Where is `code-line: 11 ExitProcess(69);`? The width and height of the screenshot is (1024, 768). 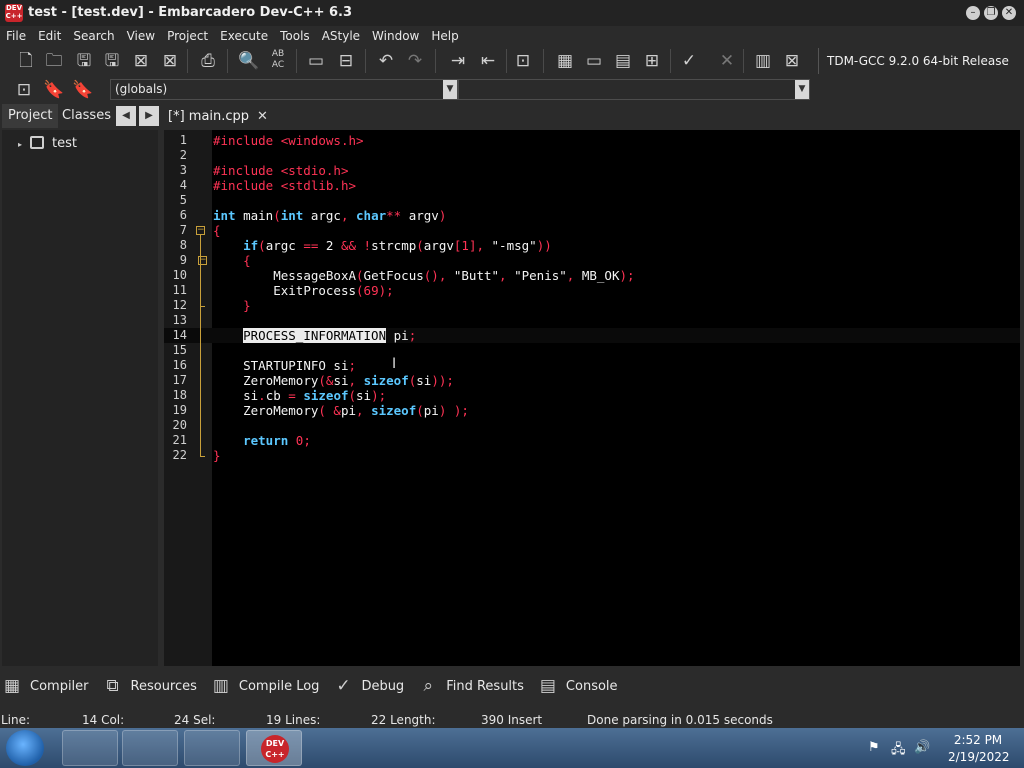 code-line: 11 ExitProcess(69); is located at coordinates (283, 290).